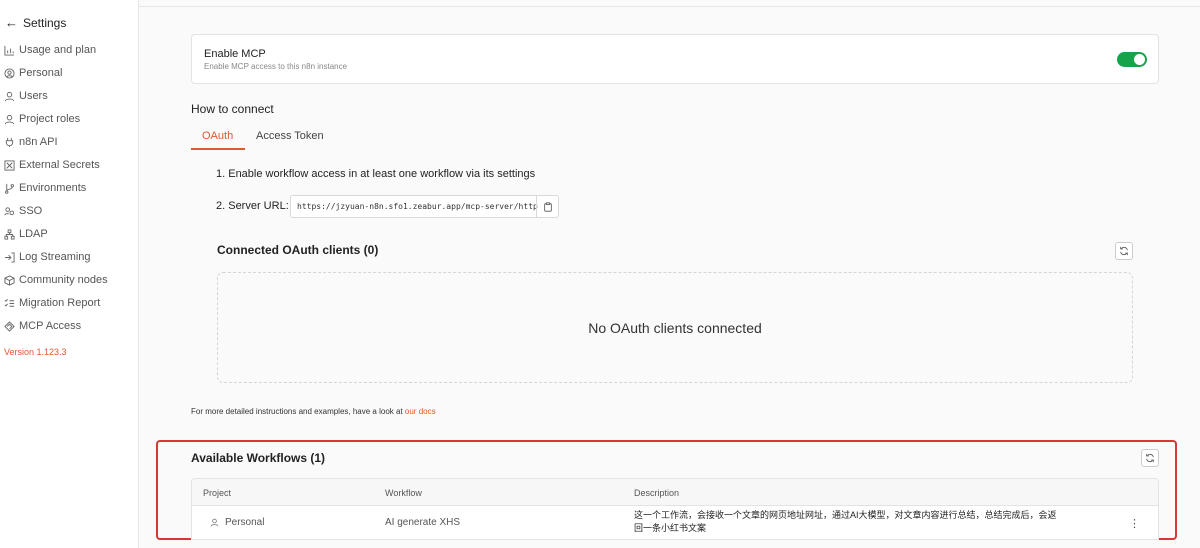 The width and height of the screenshot is (1200, 548). I want to click on network-icon, so click(9, 234).